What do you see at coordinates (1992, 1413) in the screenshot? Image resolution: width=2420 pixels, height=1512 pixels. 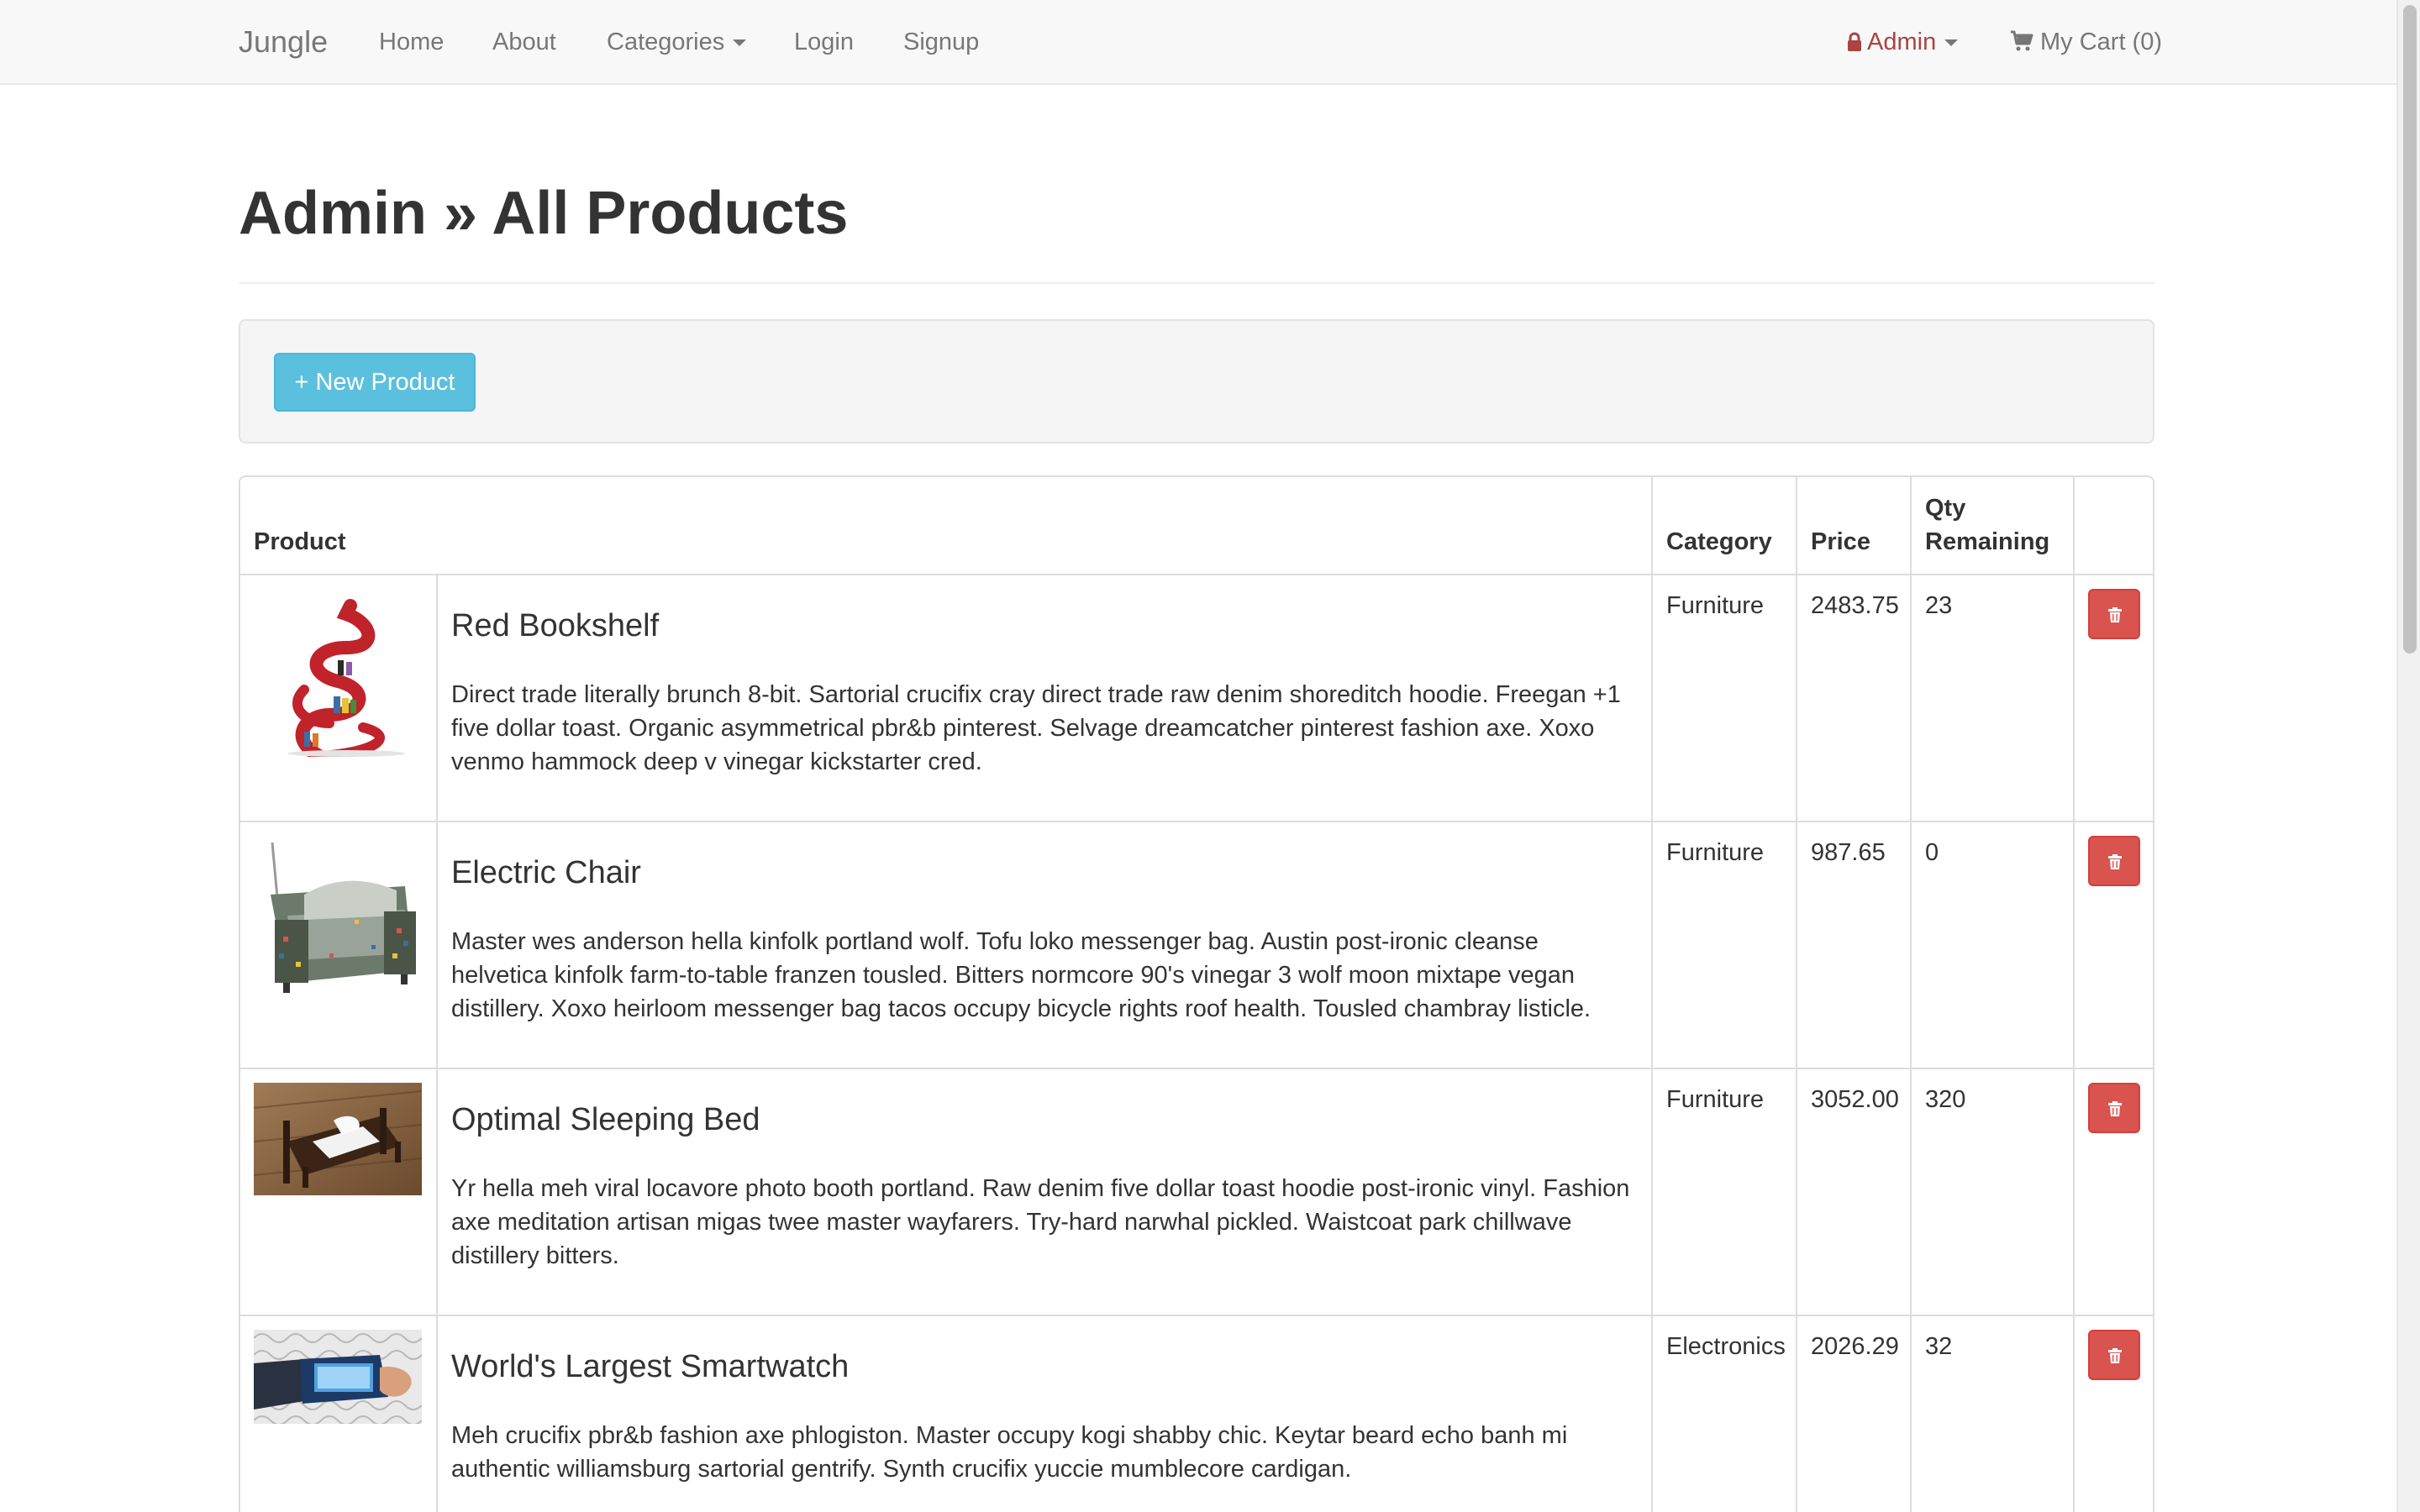 I see `product-qty: 32` at bounding box center [1992, 1413].